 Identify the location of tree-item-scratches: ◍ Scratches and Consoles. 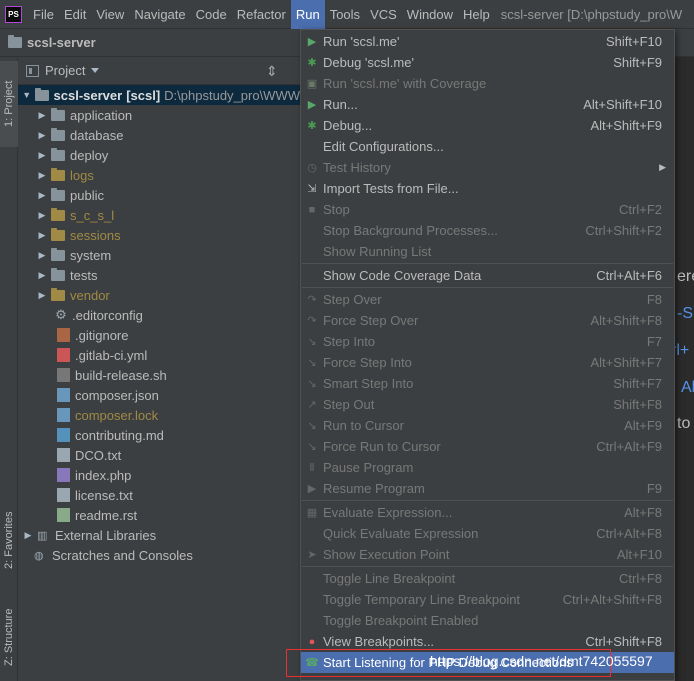
(159, 555).